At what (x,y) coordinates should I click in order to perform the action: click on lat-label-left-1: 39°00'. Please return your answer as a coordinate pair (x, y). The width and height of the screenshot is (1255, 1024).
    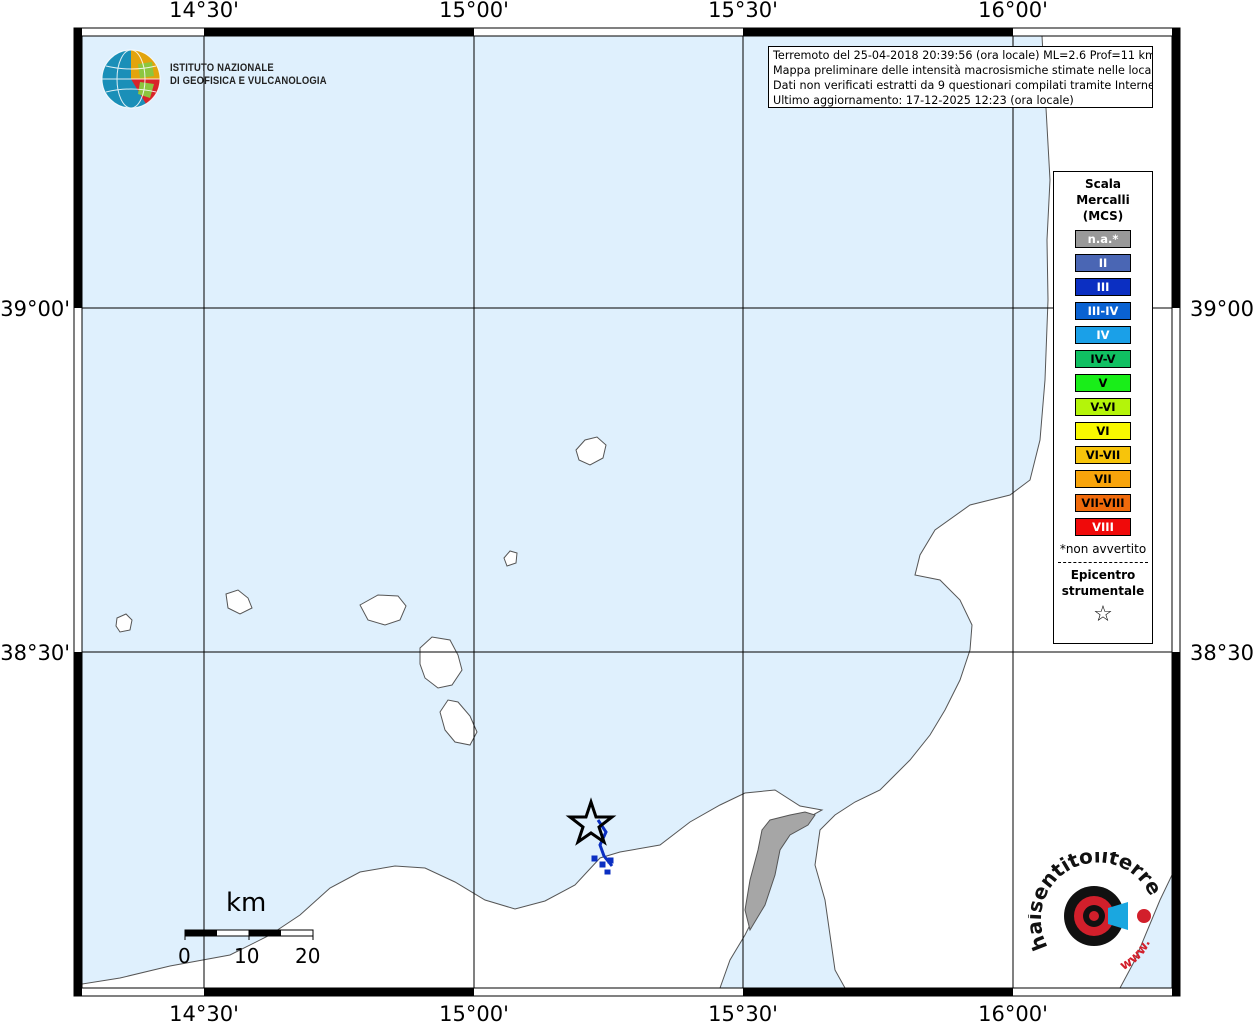
    Looking at the image, I should click on (35, 309).